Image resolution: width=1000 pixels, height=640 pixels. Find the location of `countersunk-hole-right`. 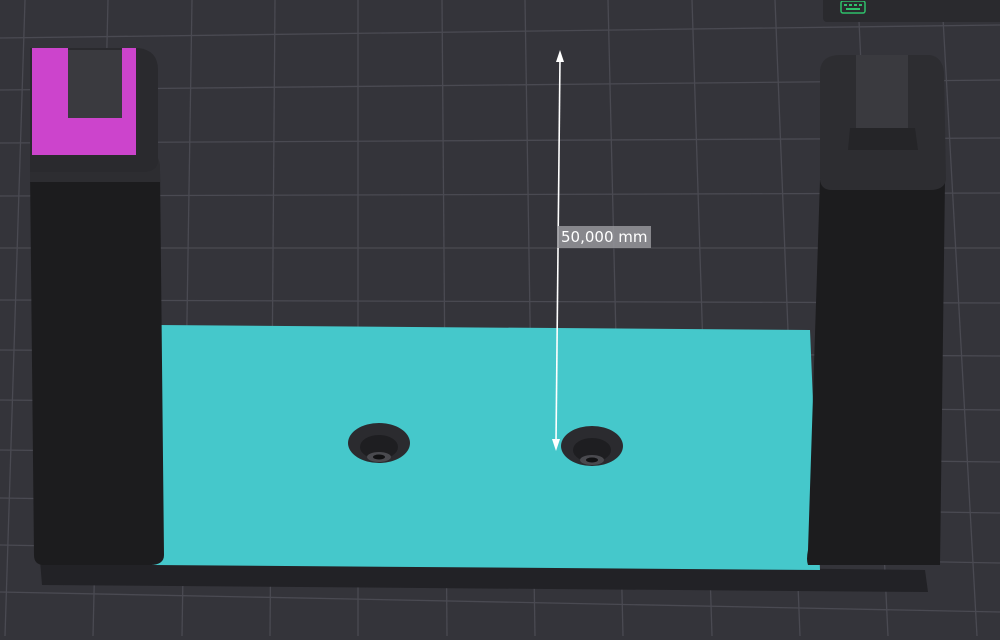

countersunk-hole-right is located at coordinates (592, 446).